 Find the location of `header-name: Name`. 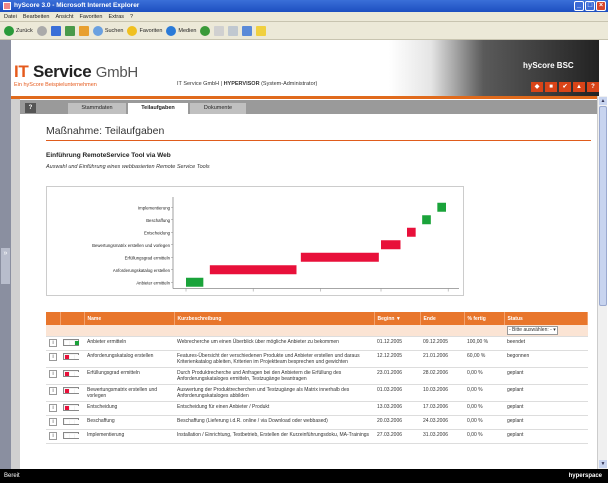

header-name: Name is located at coordinates (129, 318).